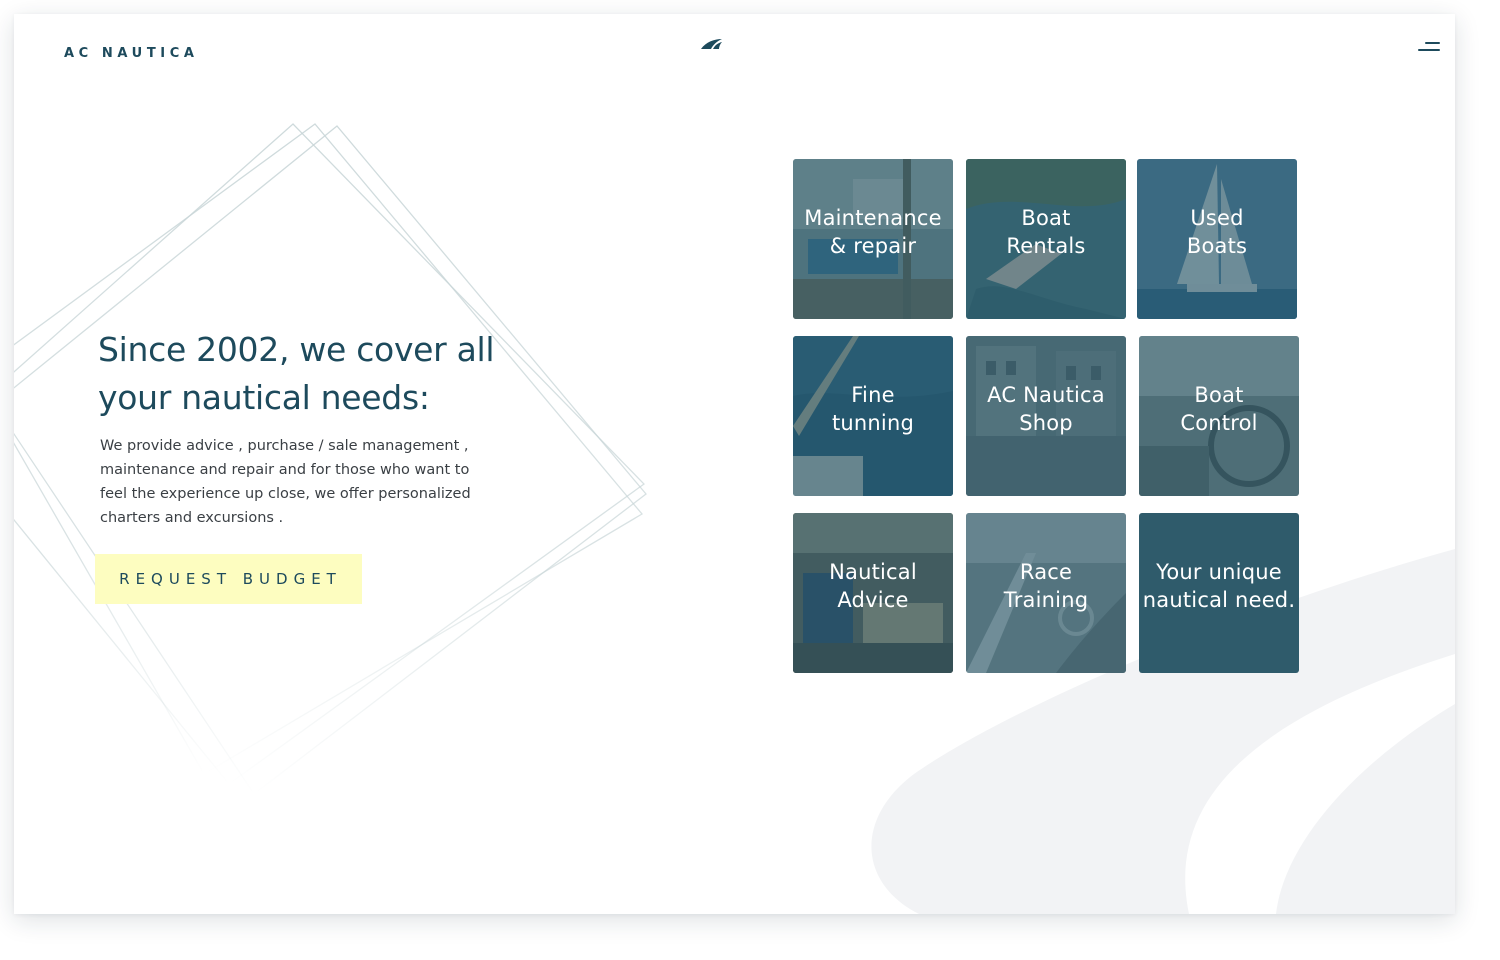 The width and height of the screenshot is (1500, 960). I want to click on service-tile-race-training: Race Training, so click(1046, 593).